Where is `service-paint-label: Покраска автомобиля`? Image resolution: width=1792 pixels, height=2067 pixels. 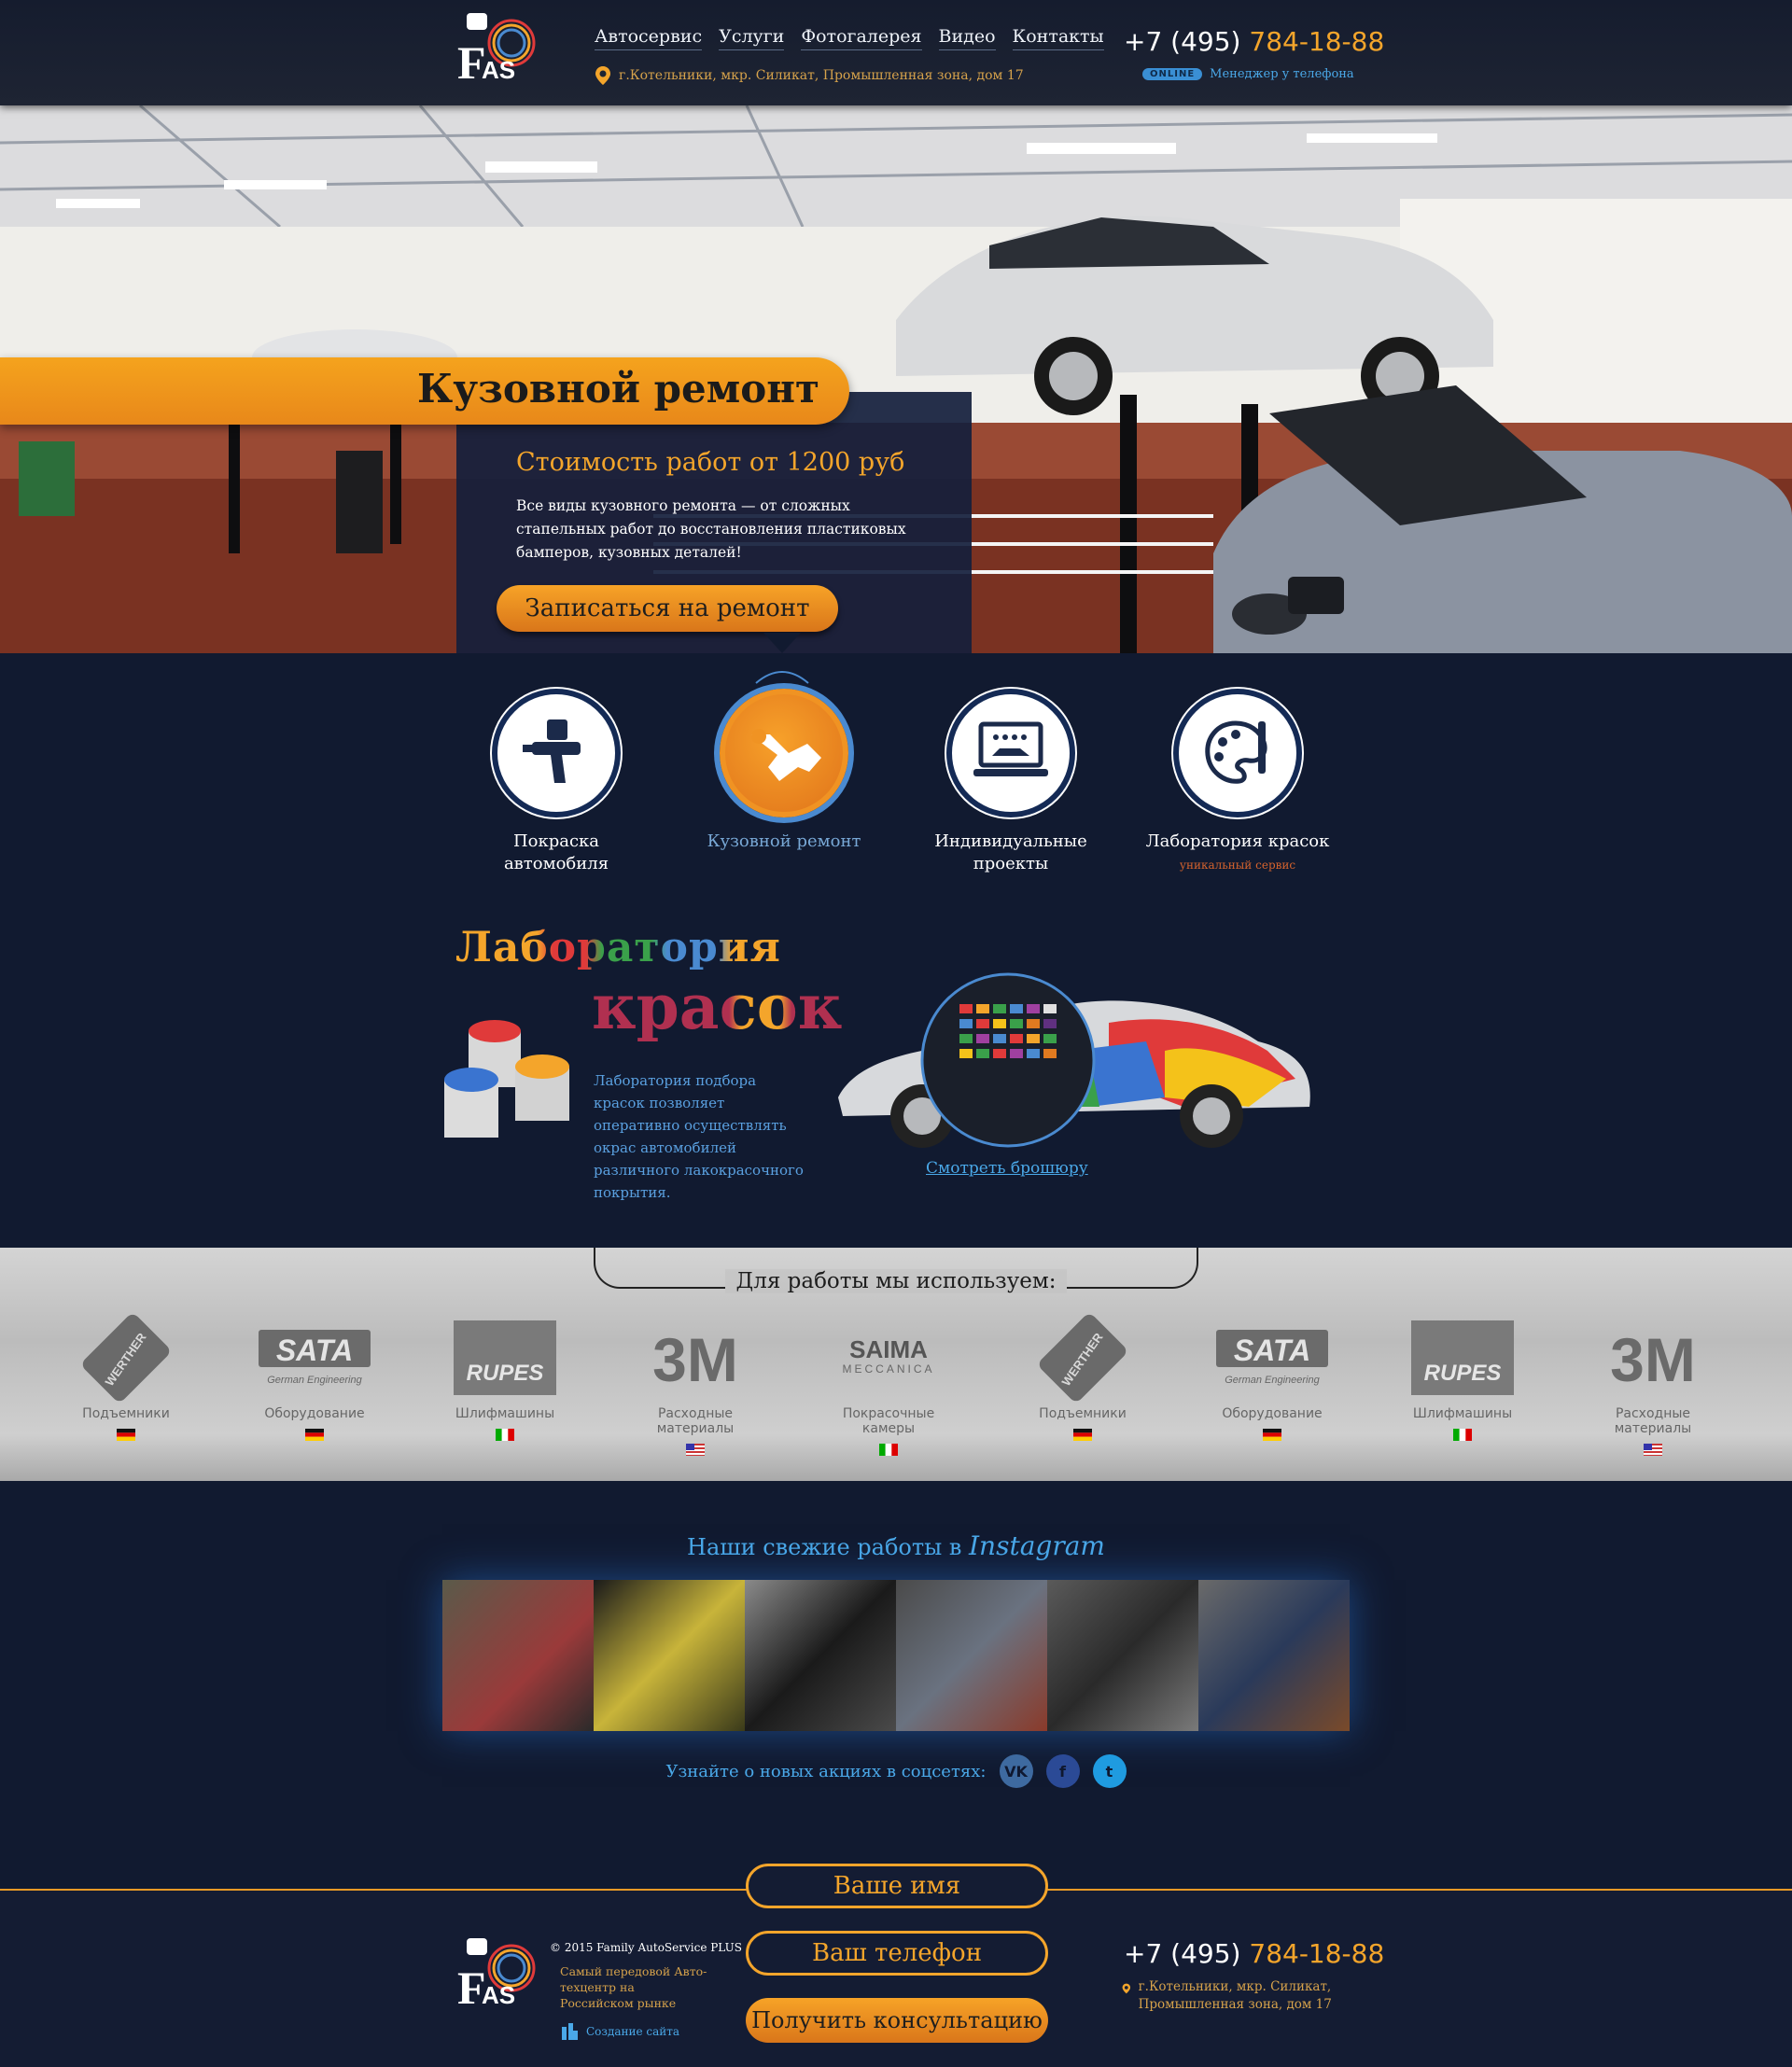 service-paint-label: Покраска автомобиля is located at coordinates (556, 852).